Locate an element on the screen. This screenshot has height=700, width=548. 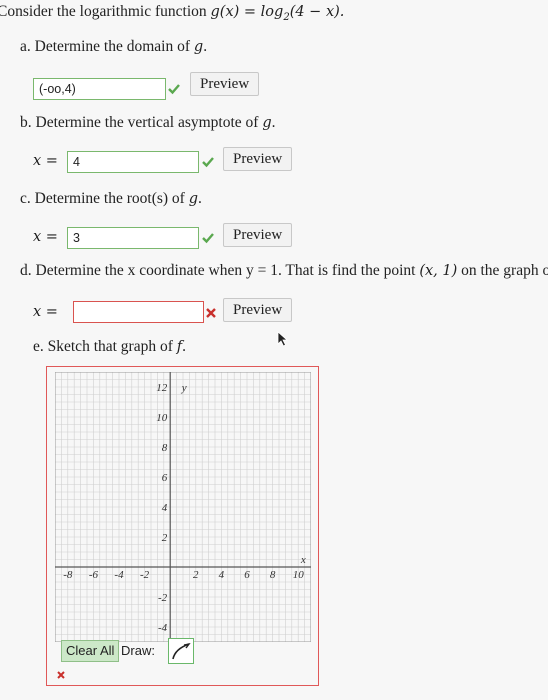
x-axis-label: x is located at coordinates (303, 560).